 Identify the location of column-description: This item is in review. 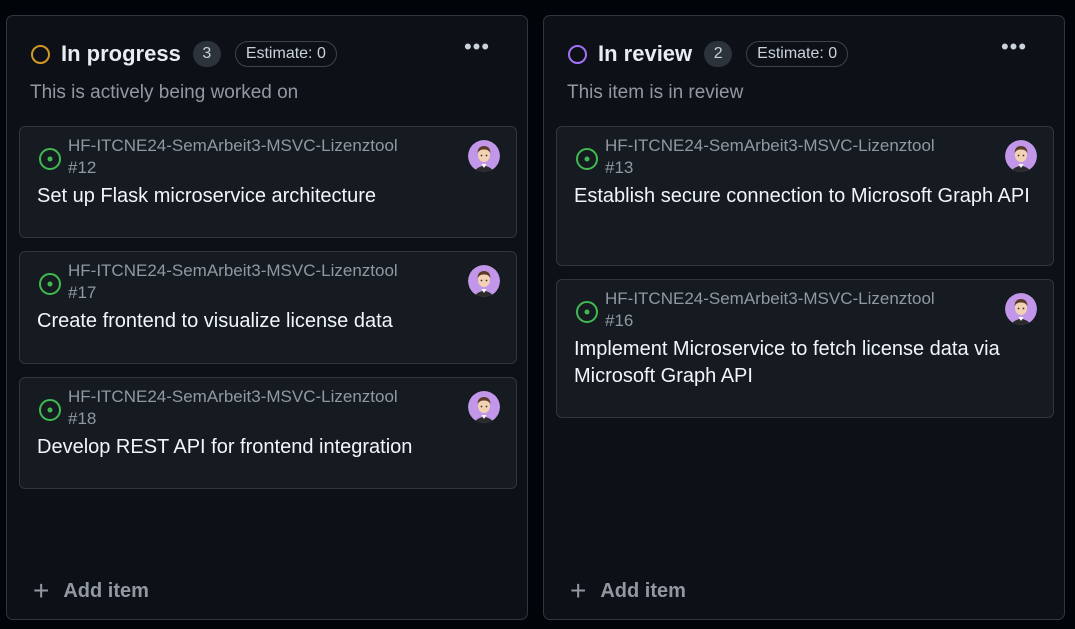
(655, 92).